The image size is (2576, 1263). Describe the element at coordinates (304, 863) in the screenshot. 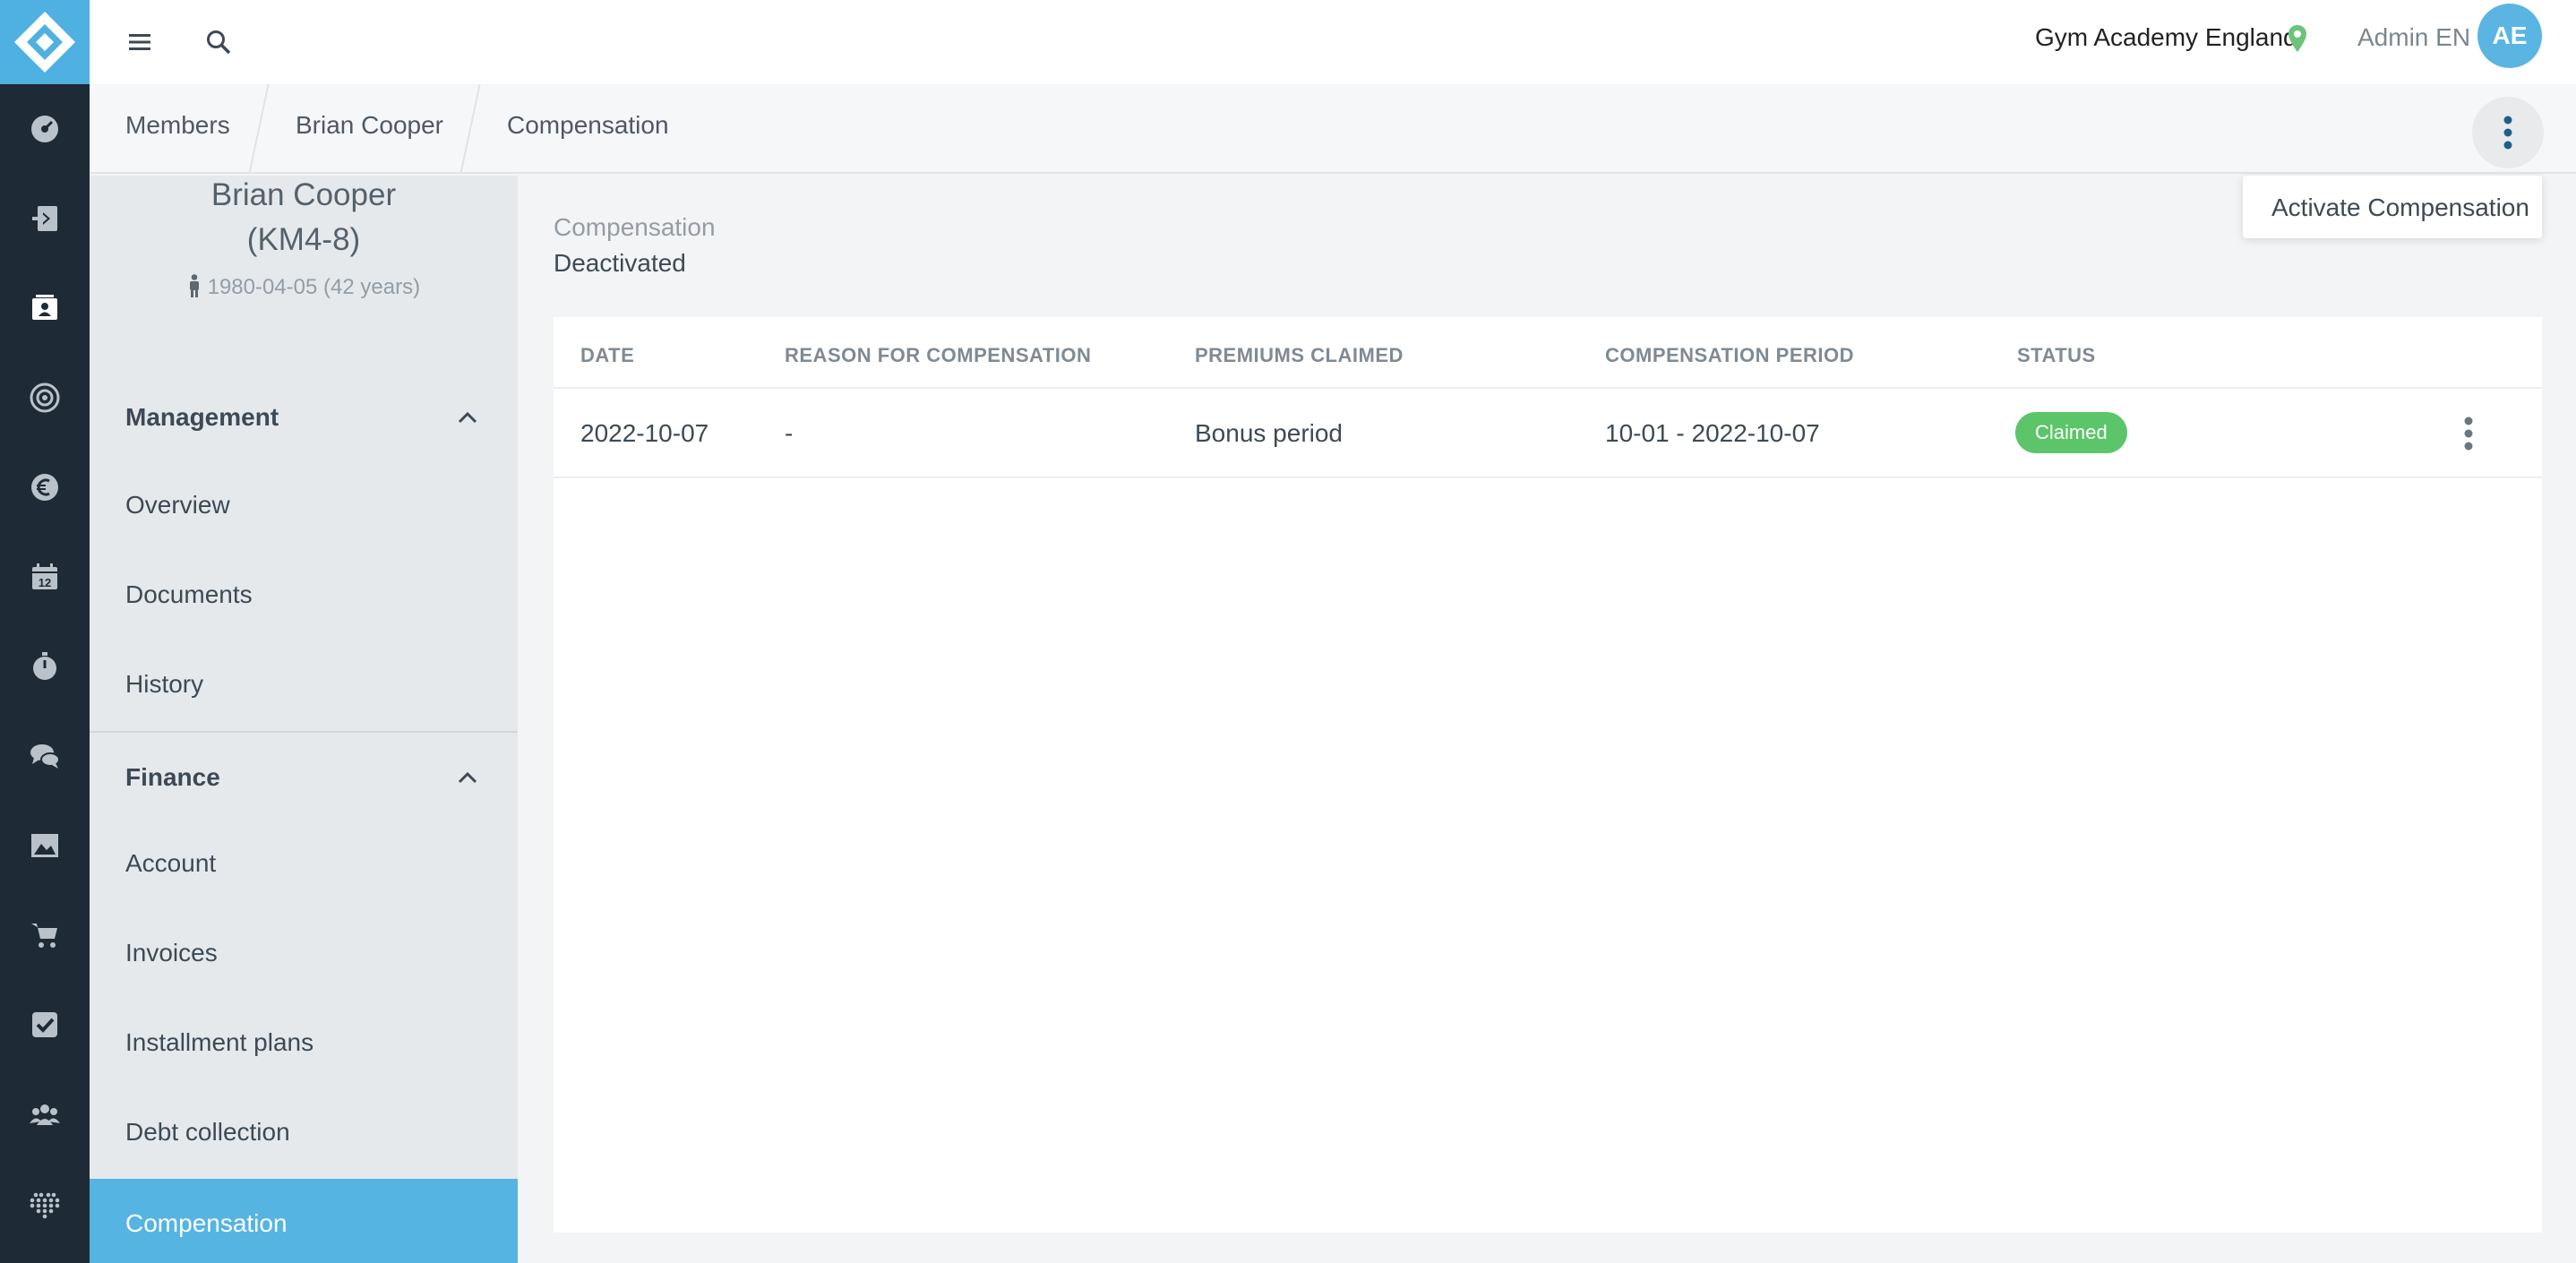

I see `nav-account: Account` at that location.